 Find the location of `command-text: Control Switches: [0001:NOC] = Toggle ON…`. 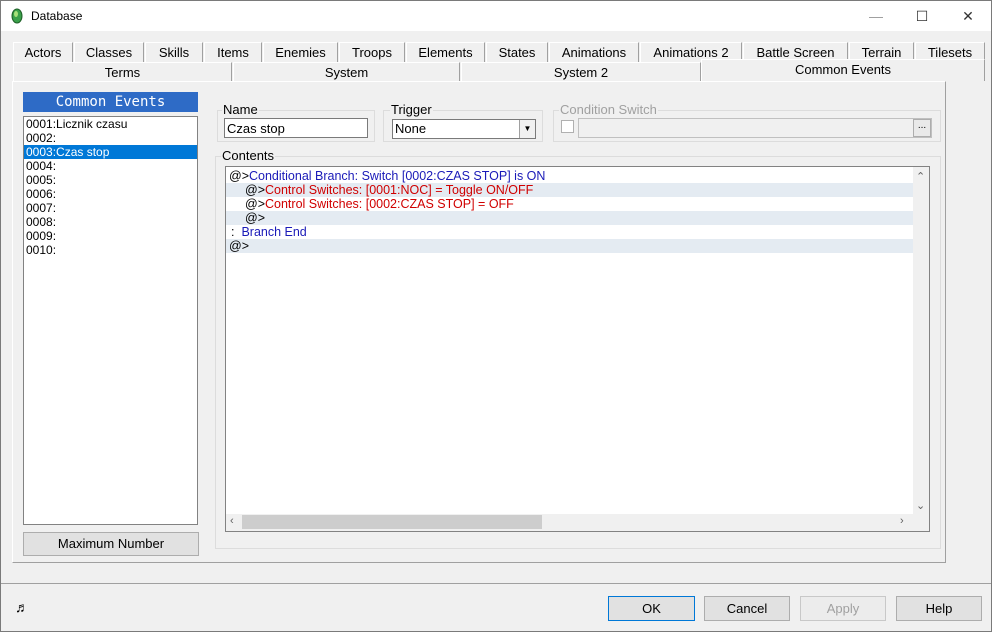

command-text: Control Switches: [0001:NOC] = Toggle ON… is located at coordinates (399, 190).